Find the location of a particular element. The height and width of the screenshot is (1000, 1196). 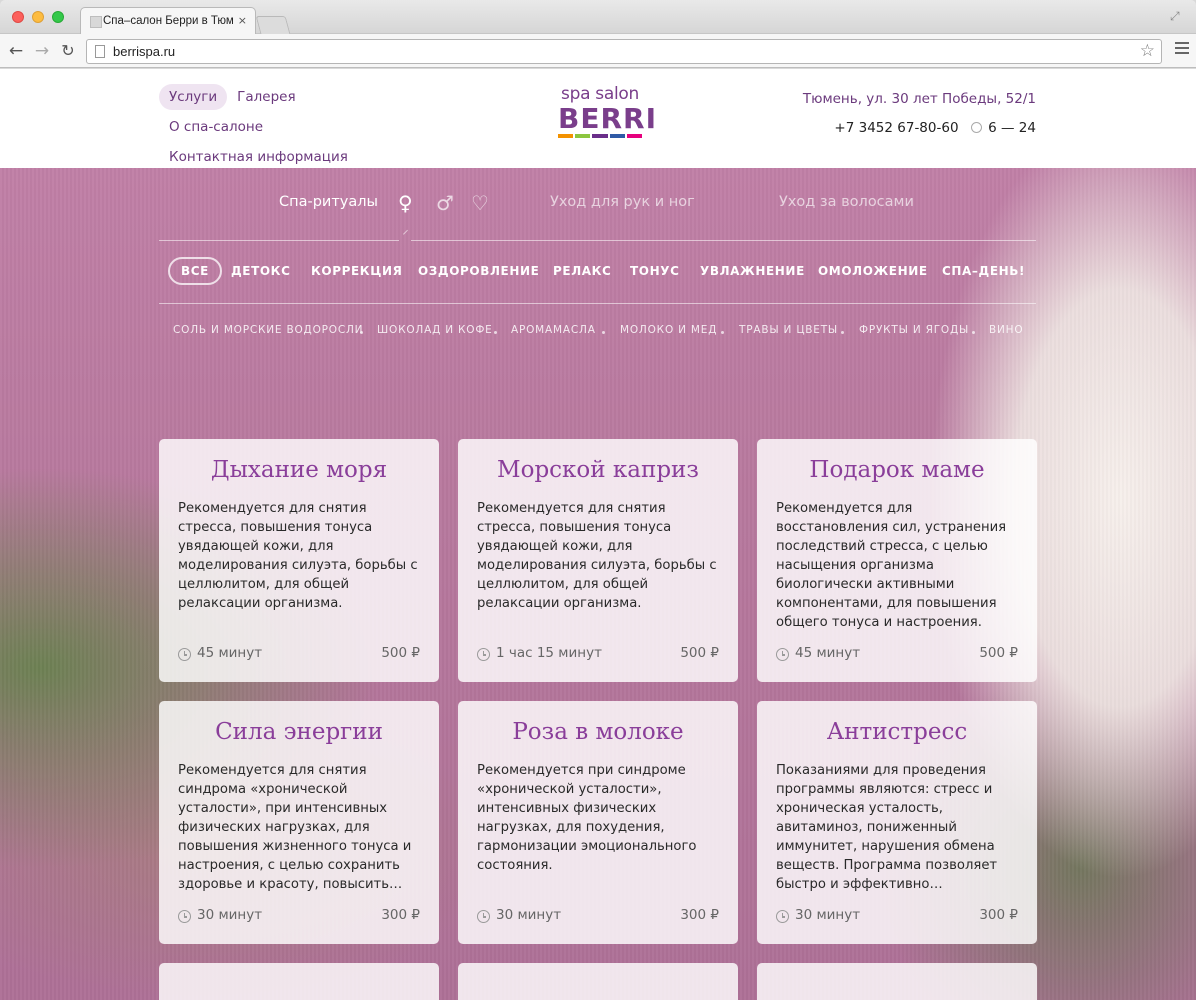

card-duration: 30 минут is located at coordinates (828, 915).